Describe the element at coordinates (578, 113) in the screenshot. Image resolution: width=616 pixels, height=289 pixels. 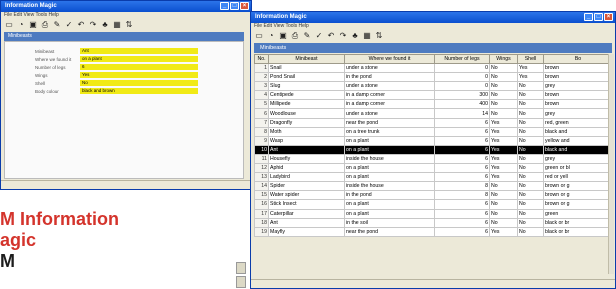
I see `body-colour-cell: grey` at that location.